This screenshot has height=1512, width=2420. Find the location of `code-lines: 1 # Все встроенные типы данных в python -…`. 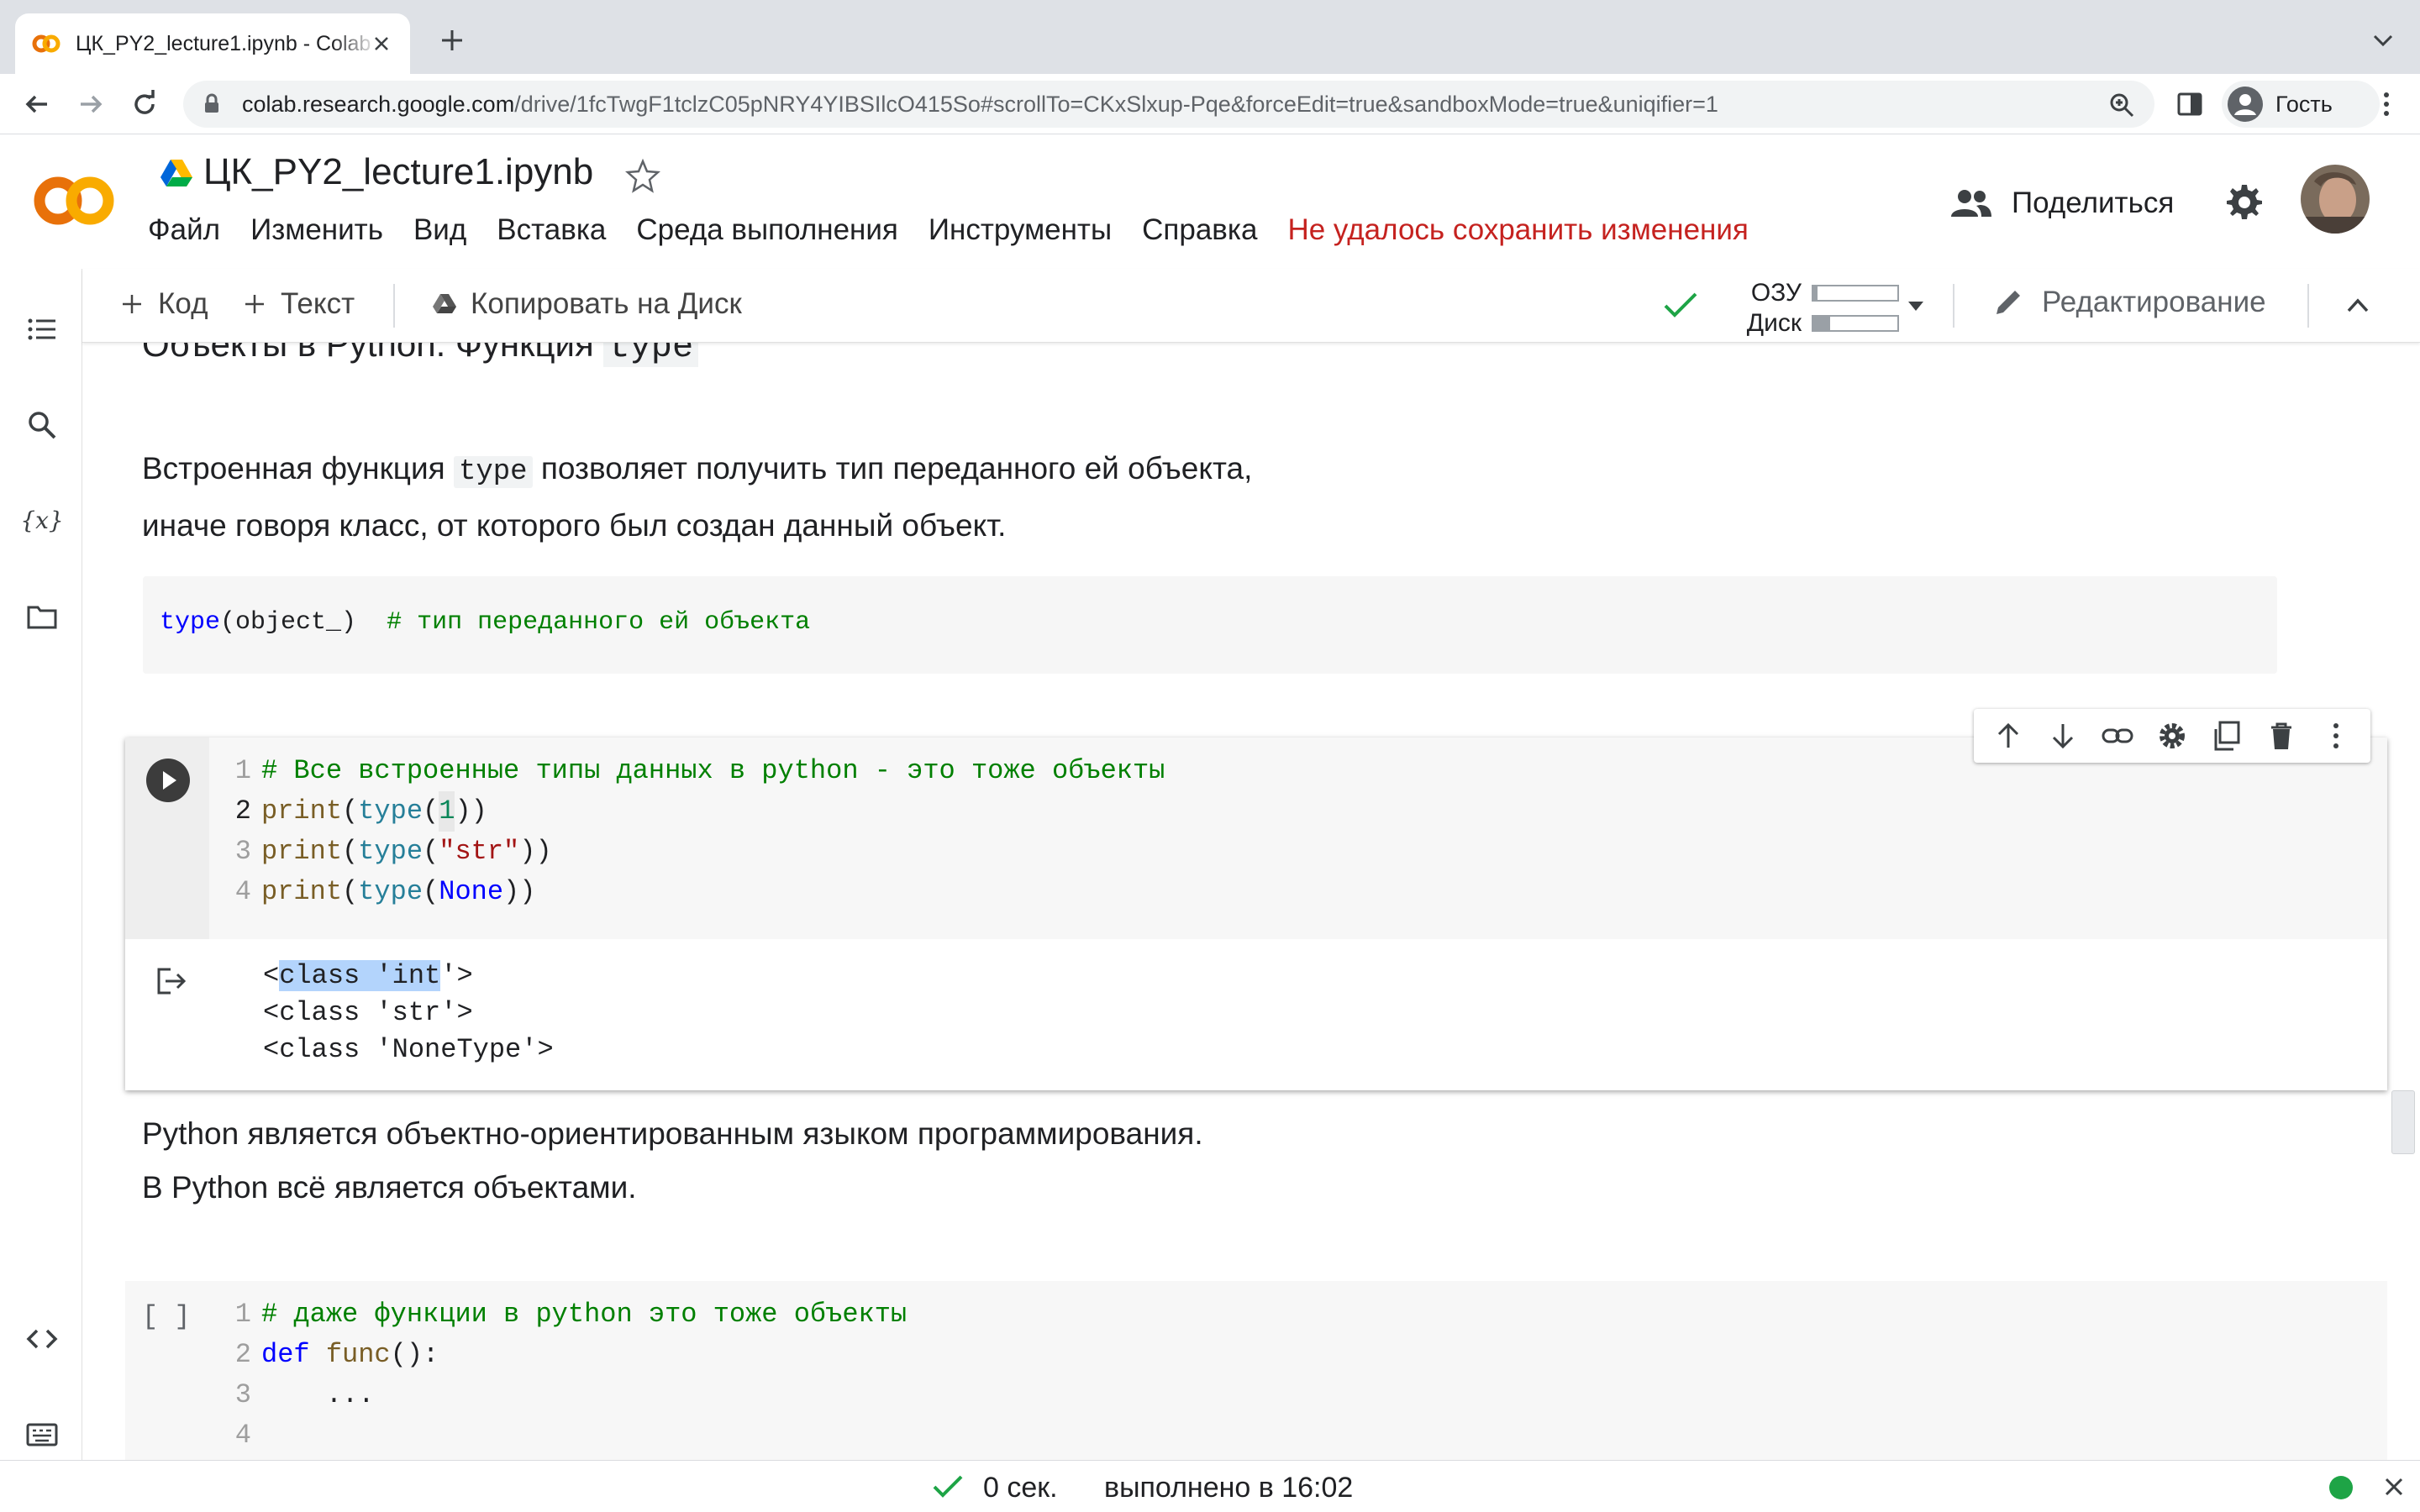

code-lines: 1 # Все встроенные типы данных в python -… is located at coordinates (687, 831).